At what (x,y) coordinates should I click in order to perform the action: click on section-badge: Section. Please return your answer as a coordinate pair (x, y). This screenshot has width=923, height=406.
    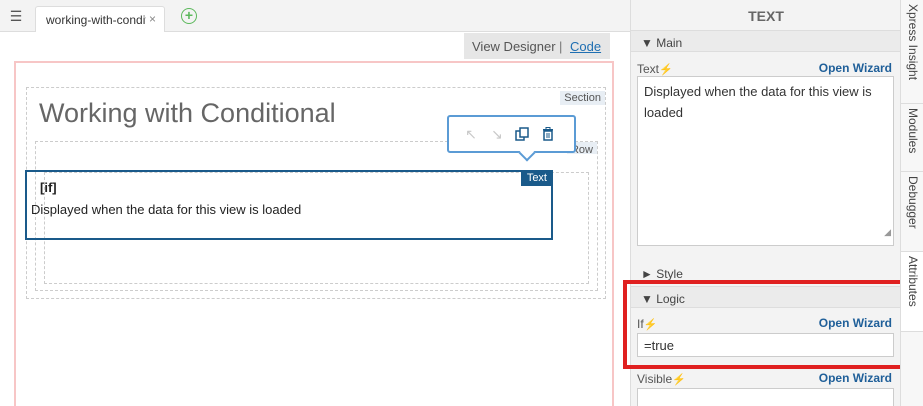
    Looking at the image, I should click on (582, 98).